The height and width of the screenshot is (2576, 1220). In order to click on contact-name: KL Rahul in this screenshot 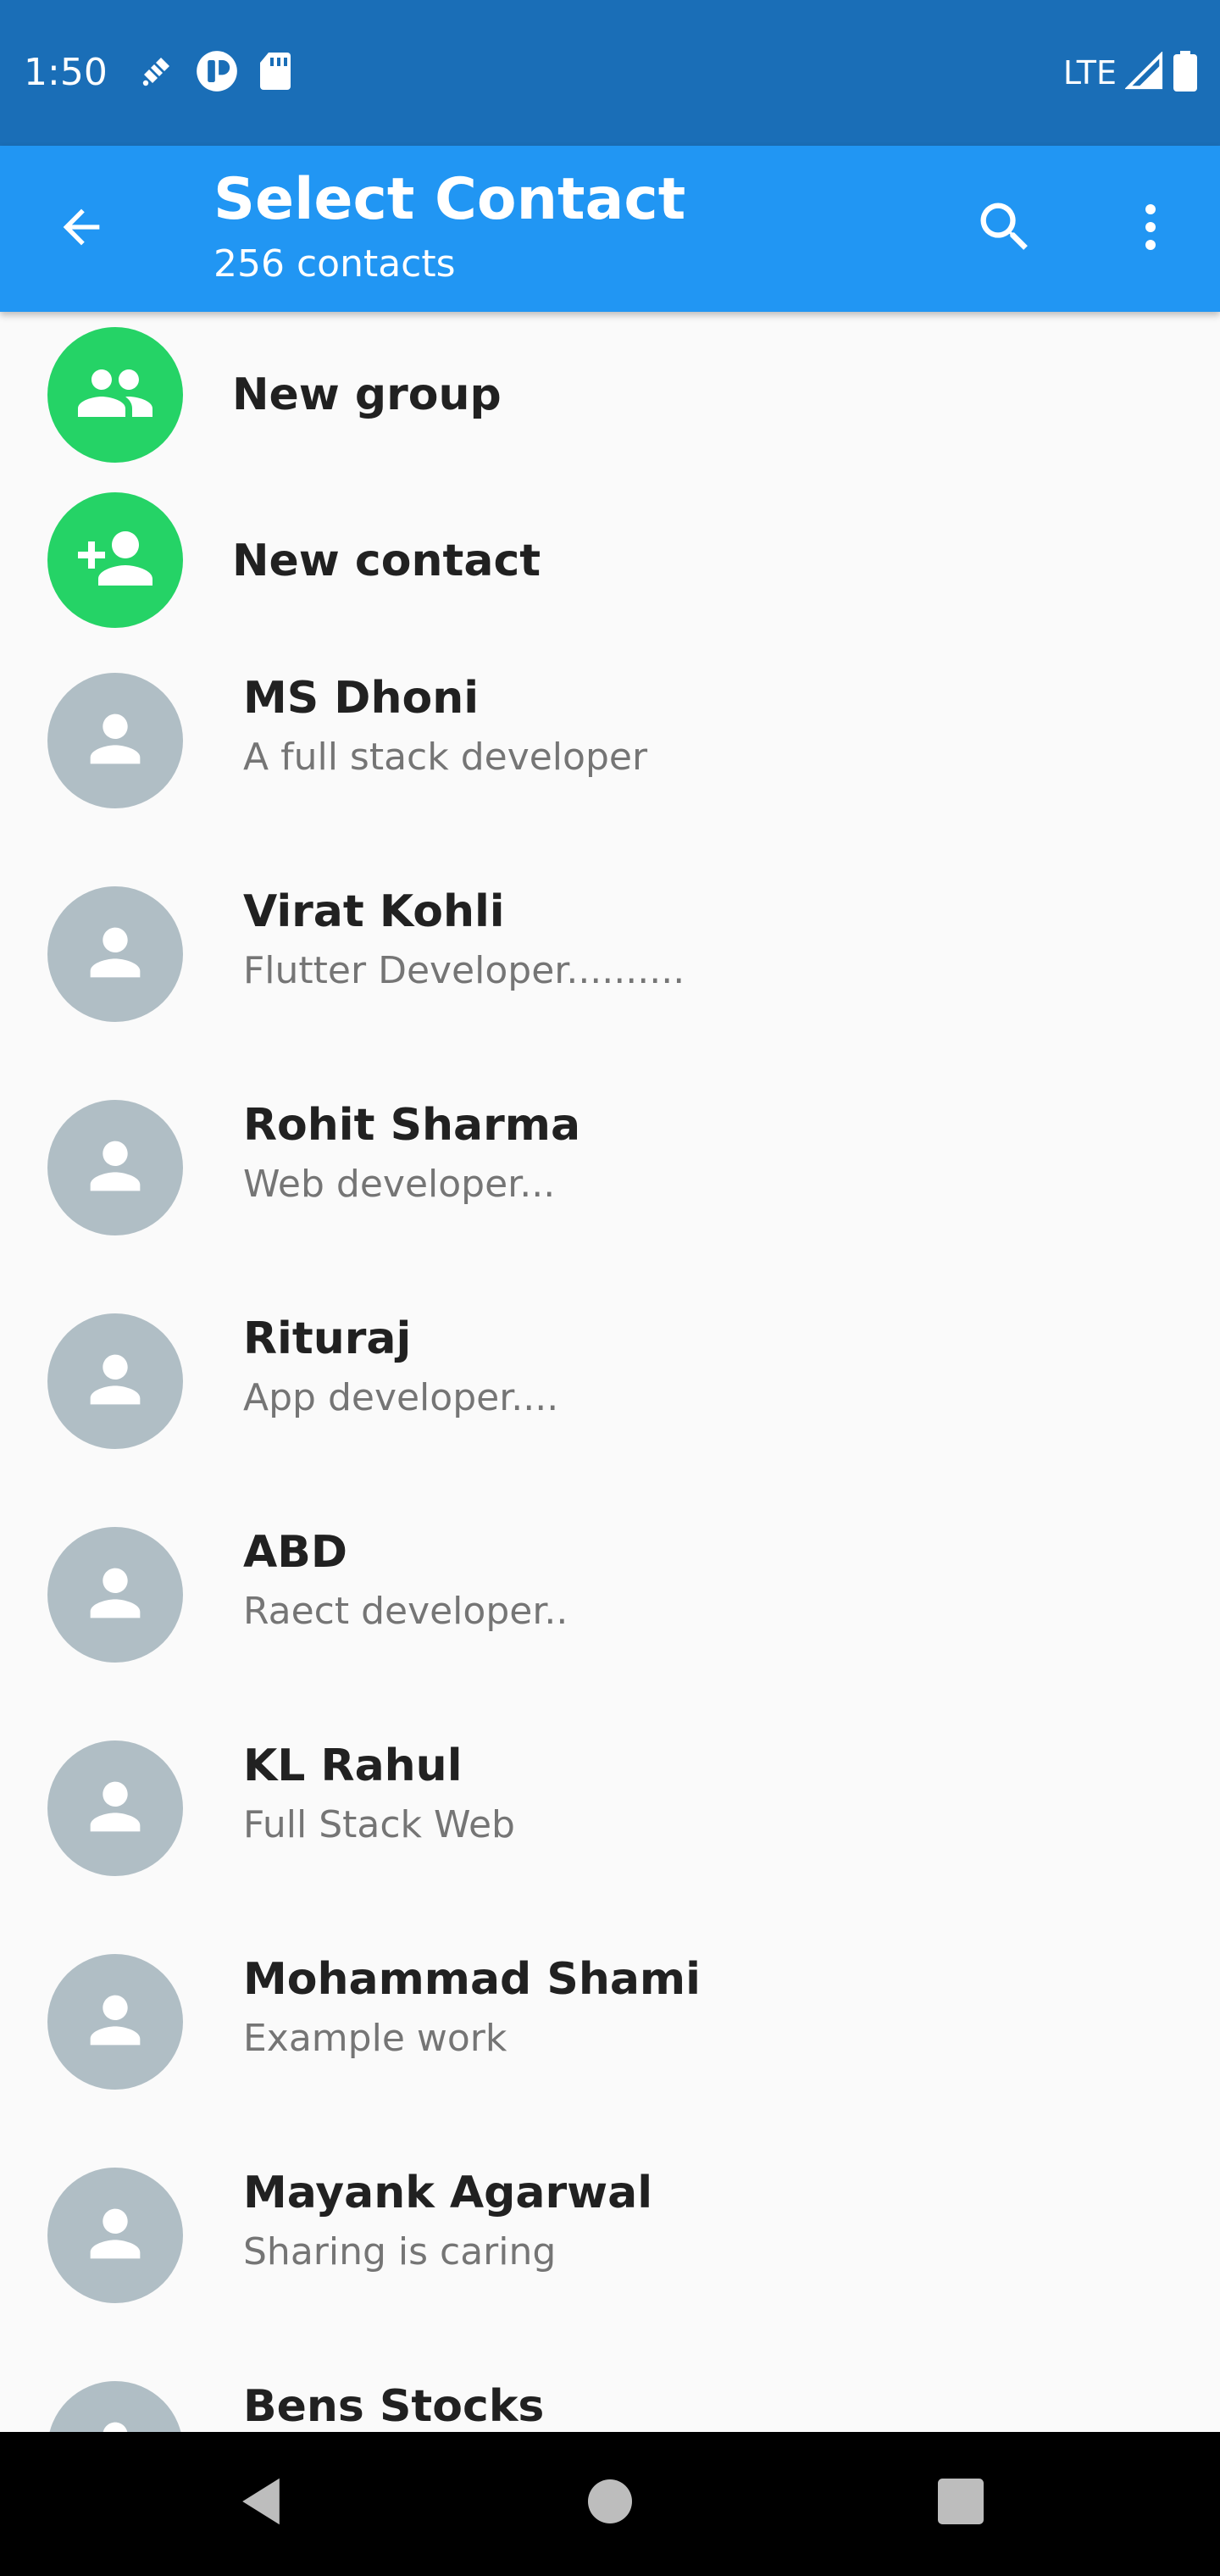, I will do `click(353, 1765)`.